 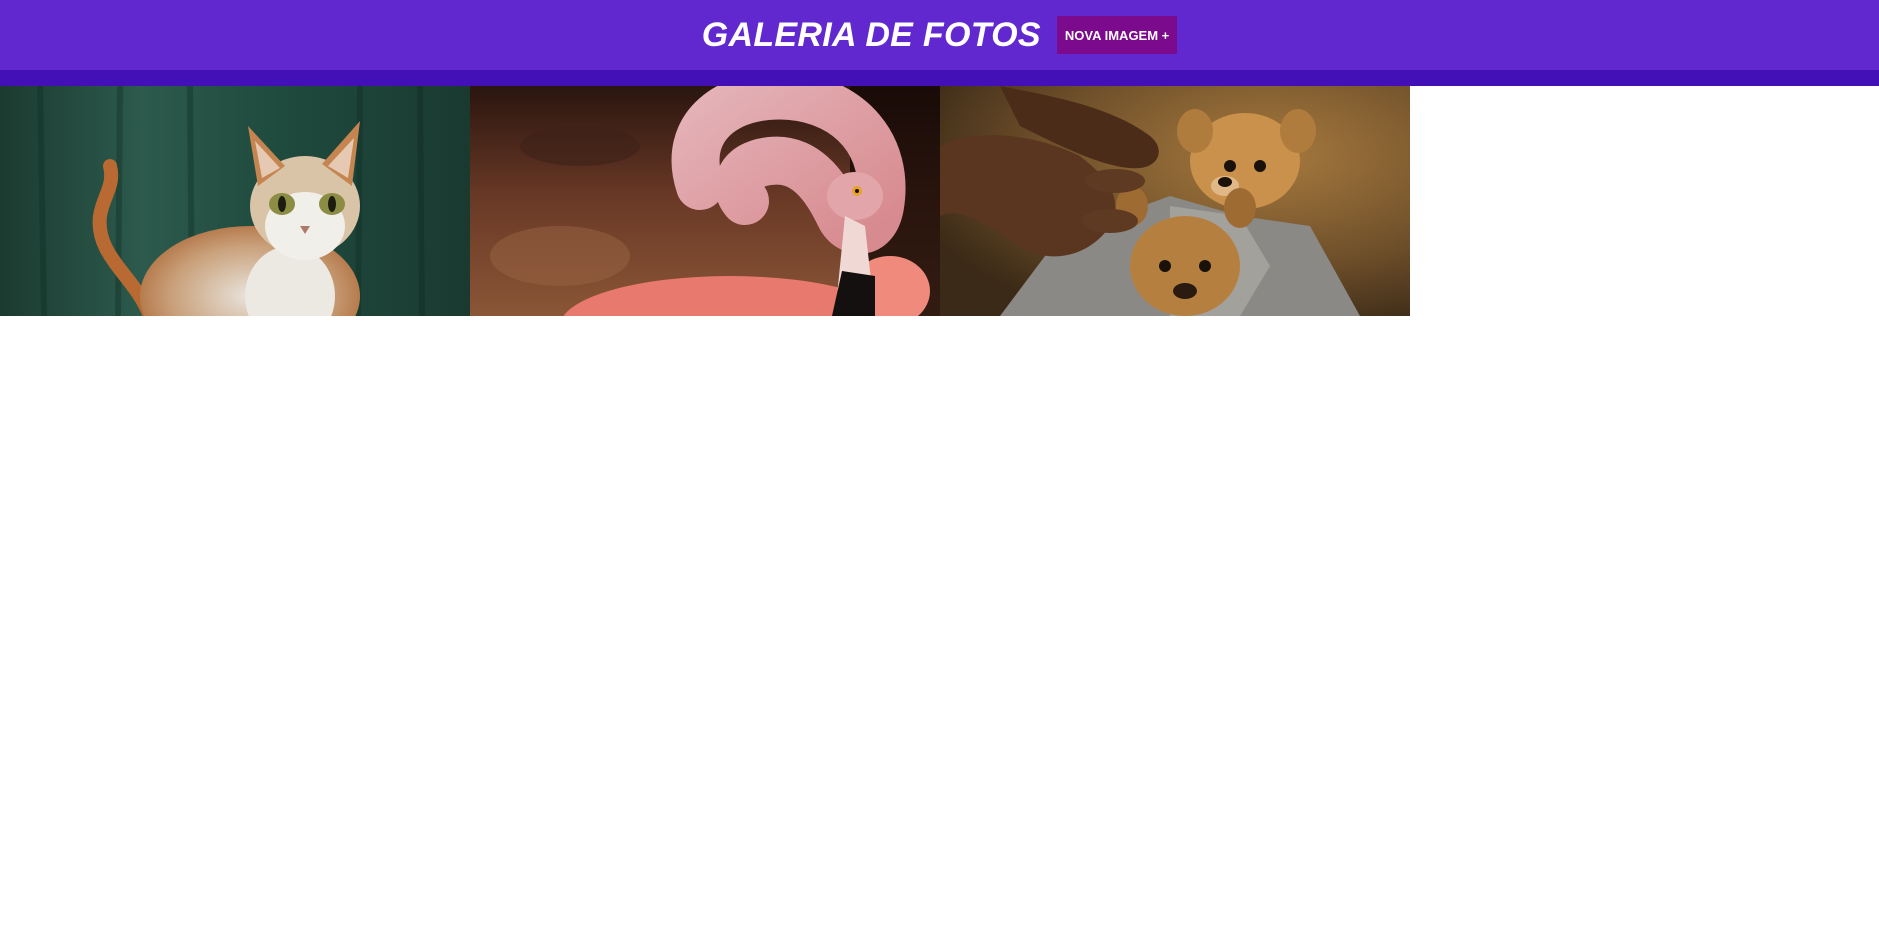 I want to click on page-title: GALERIA DE FOTOS, so click(x=871, y=34).